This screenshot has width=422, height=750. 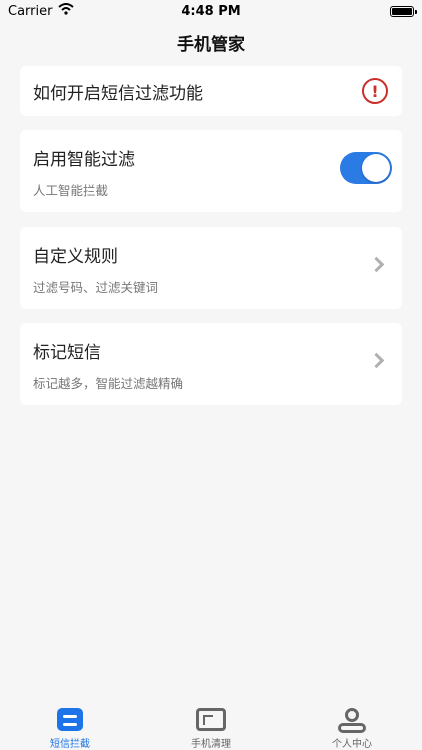 I want to click on status-left: Carrier, so click(x=41, y=11).